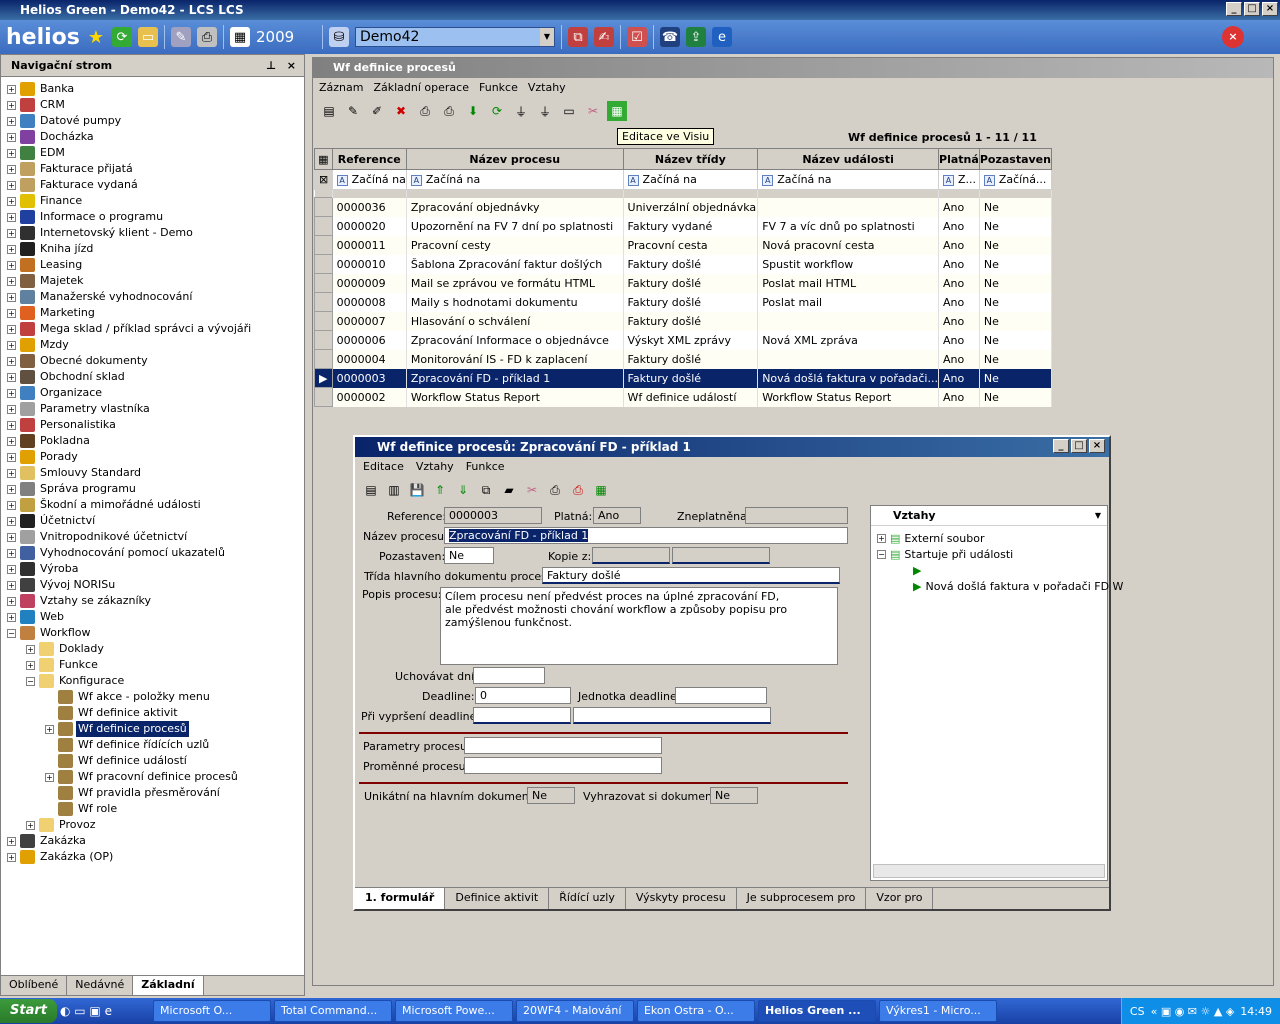 Image resolution: width=1280 pixels, height=1024 pixels. I want to click on nav-tree-item: − Konfigurace, so click(76, 681).